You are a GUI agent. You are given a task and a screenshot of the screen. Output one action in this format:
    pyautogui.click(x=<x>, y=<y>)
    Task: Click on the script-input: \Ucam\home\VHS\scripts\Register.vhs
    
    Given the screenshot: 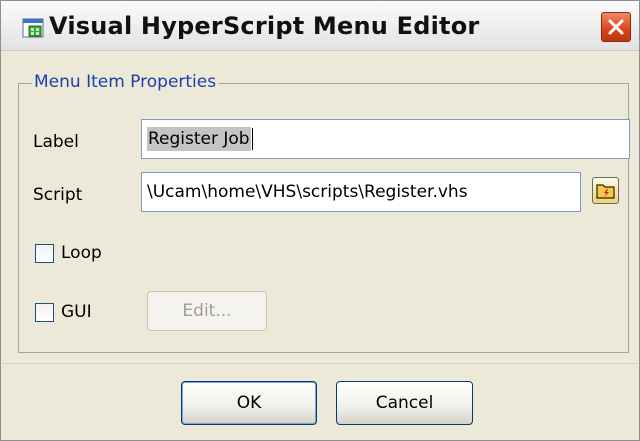 What is the action you would take?
    pyautogui.click(x=361, y=192)
    